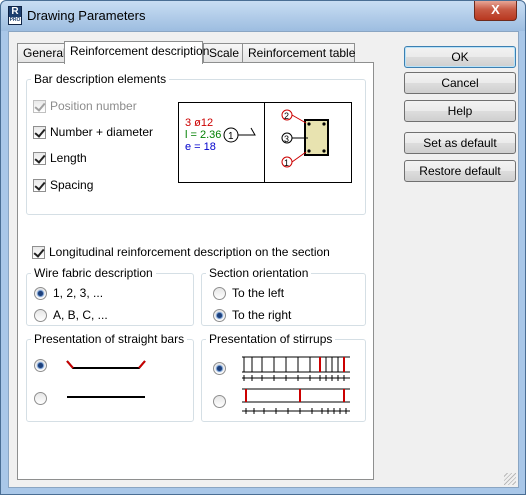 This screenshot has width=526, height=495. What do you see at coordinates (200, 147) in the screenshot?
I see `preview-spacing: e = 18` at bounding box center [200, 147].